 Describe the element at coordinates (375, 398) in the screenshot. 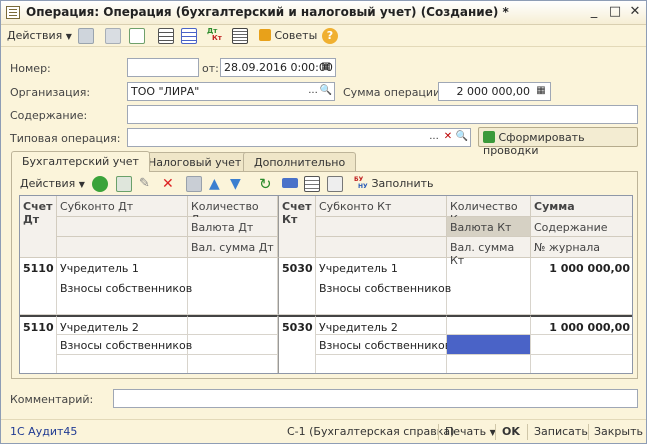

I see `comment-input` at that location.